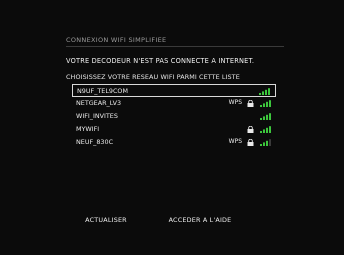 Image resolution: width=344 pixels, height=255 pixels. What do you see at coordinates (174, 142) in the screenshot?
I see `wifi-network-item: NEUF_830C WPS` at bounding box center [174, 142].